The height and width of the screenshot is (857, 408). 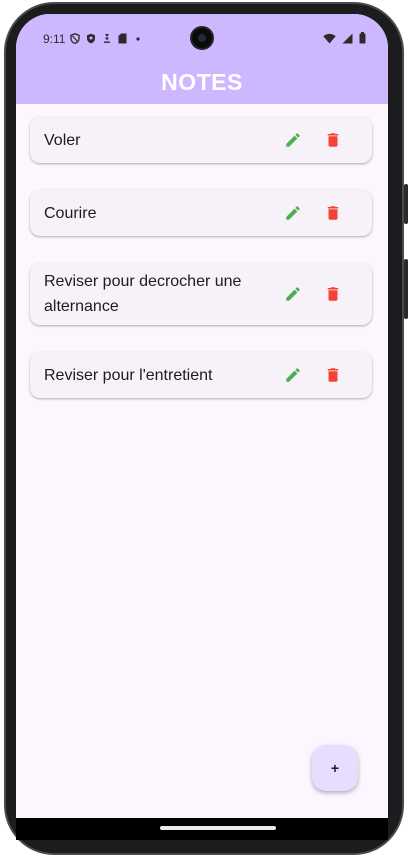 I want to click on notification-icons, so click(x=106, y=40).